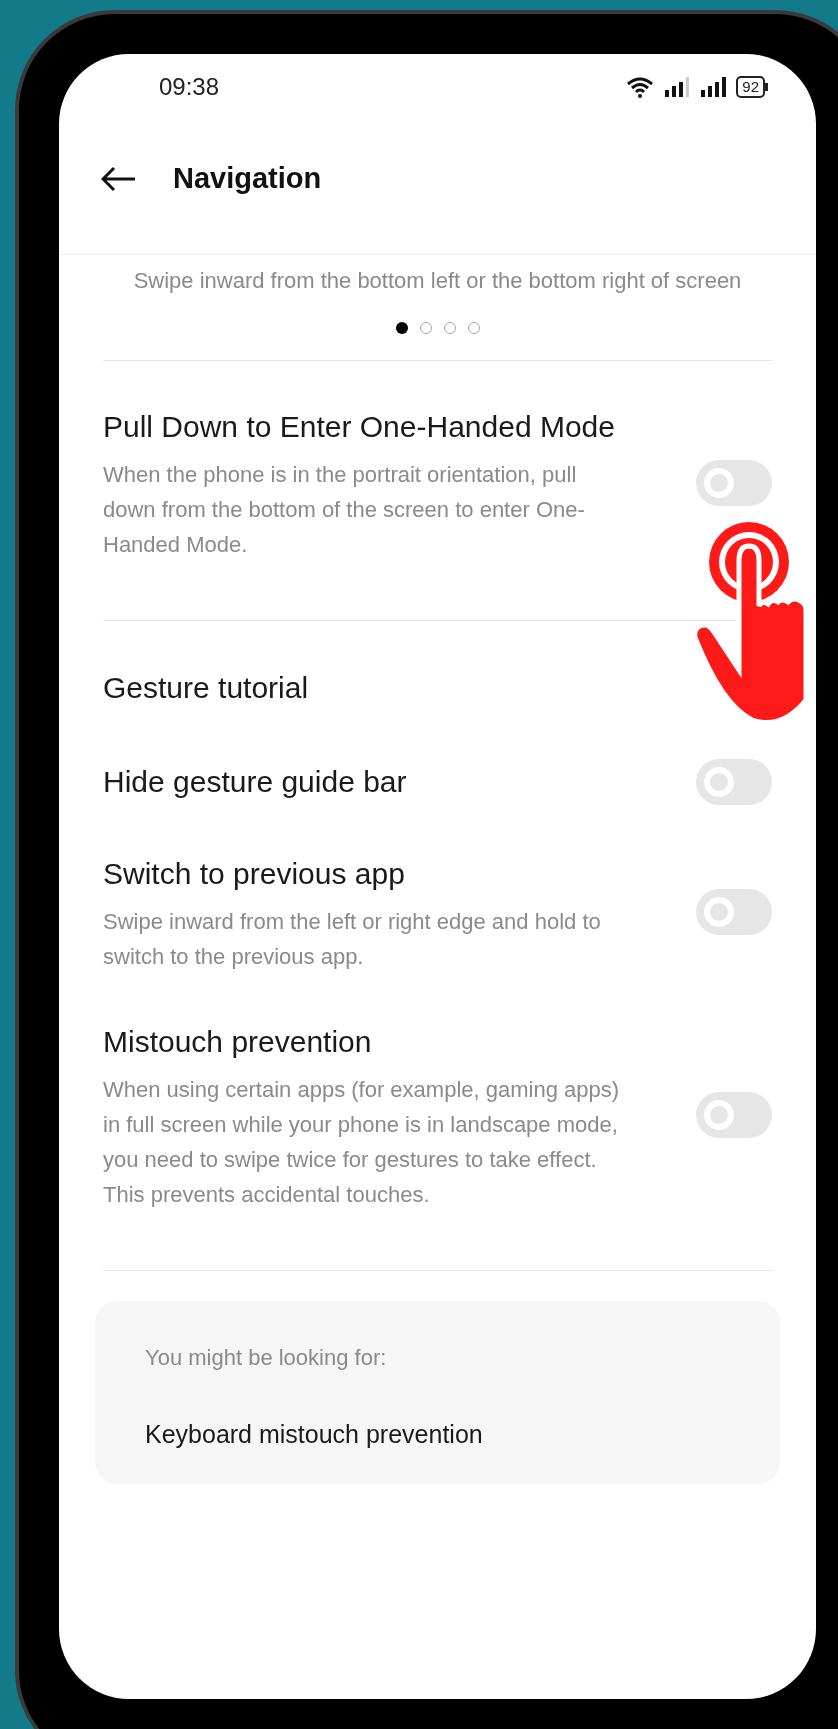  What do you see at coordinates (437, 281) in the screenshot?
I see `gesture-caption: Swipe inward from the bottom left or the bottom right of screen` at bounding box center [437, 281].